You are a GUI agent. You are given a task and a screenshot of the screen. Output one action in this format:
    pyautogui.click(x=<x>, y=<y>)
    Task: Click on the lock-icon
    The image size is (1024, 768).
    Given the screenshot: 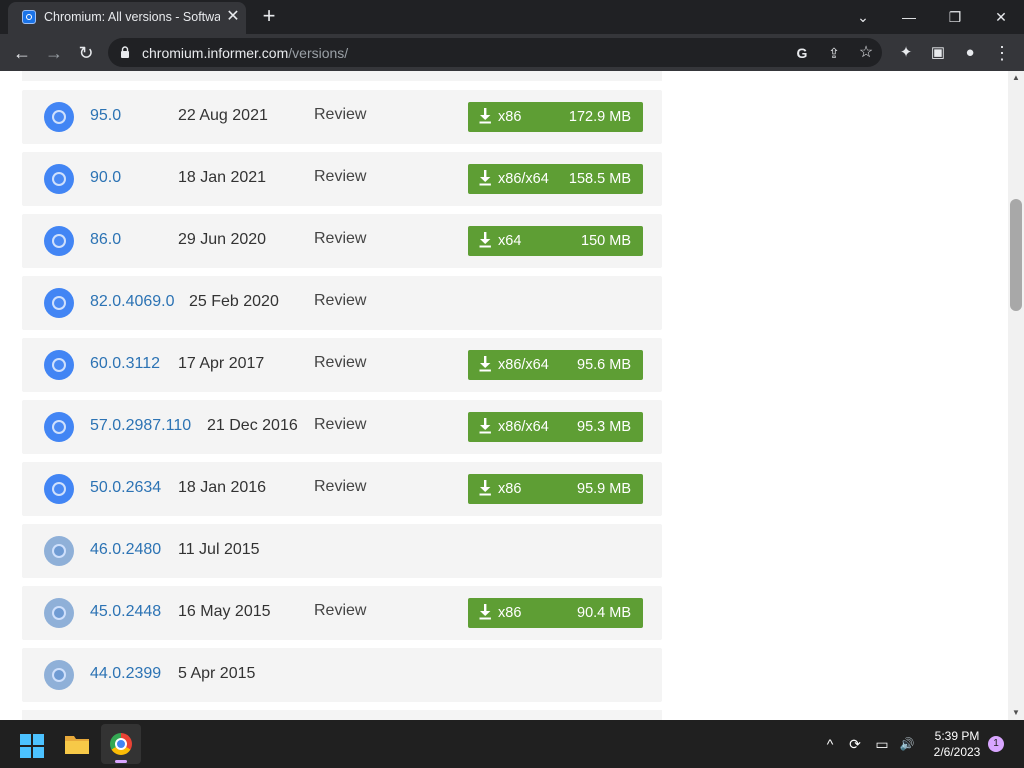 What is the action you would take?
    pyautogui.click(x=125, y=52)
    